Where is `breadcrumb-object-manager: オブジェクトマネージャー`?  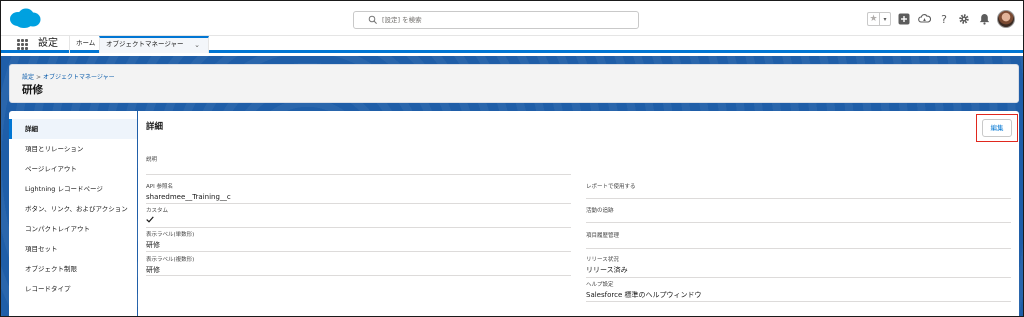
breadcrumb-object-manager: オブジェクトマネージャー is located at coordinates (79, 77).